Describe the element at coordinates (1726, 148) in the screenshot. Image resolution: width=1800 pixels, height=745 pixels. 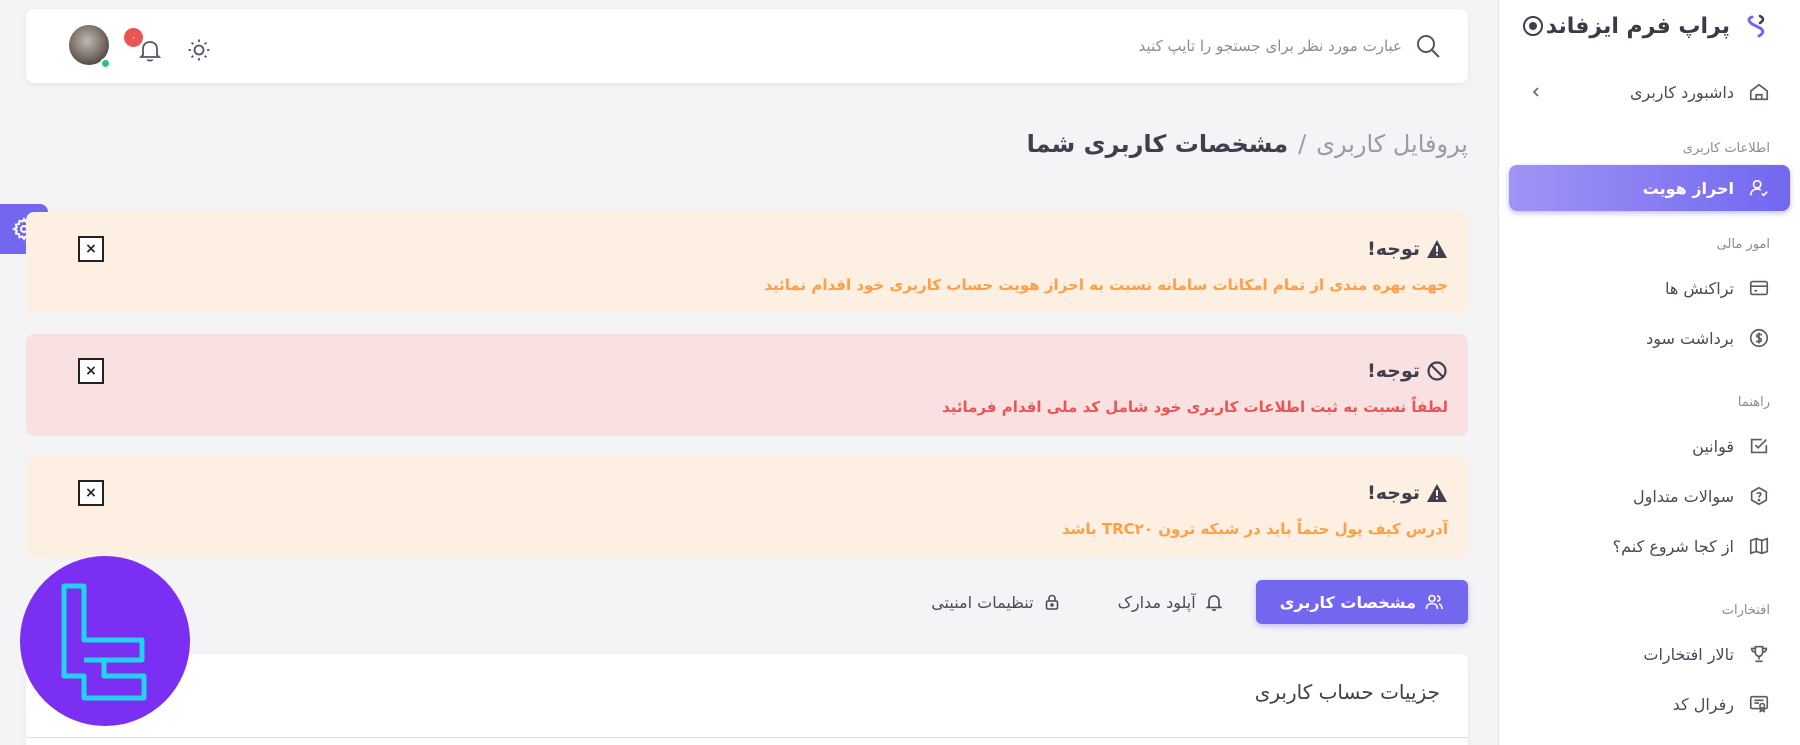
I see `section-title-user-info: اطلاعات کاربری` at that location.